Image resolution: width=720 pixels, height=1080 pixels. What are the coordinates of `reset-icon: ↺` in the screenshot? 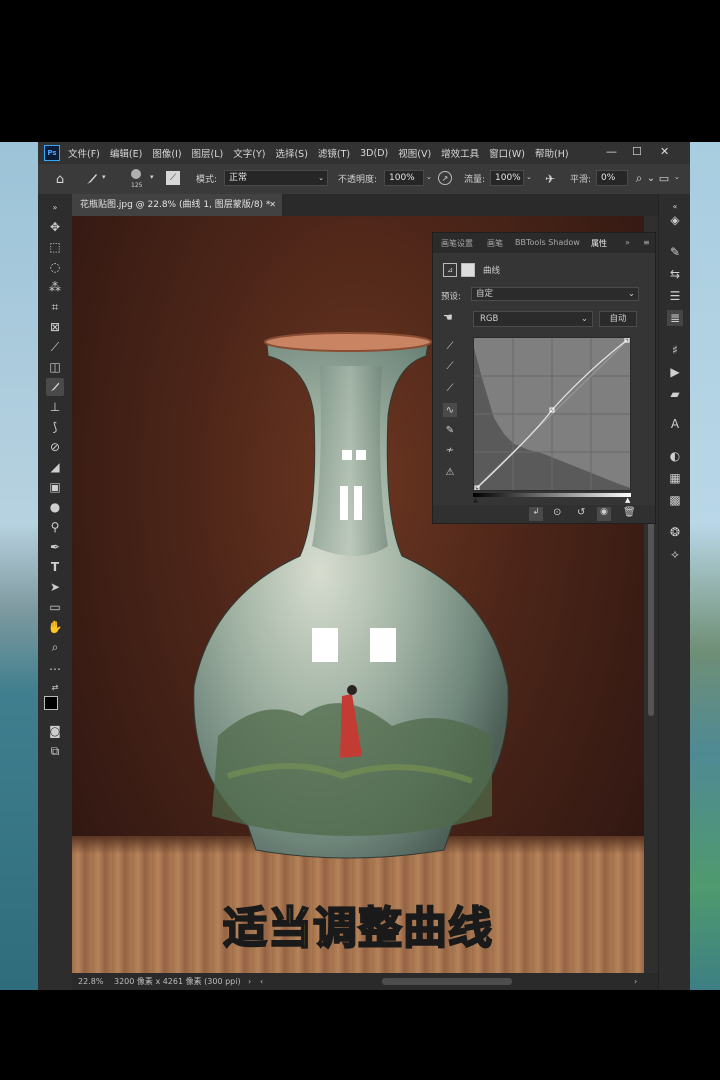 It's located at (581, 512).